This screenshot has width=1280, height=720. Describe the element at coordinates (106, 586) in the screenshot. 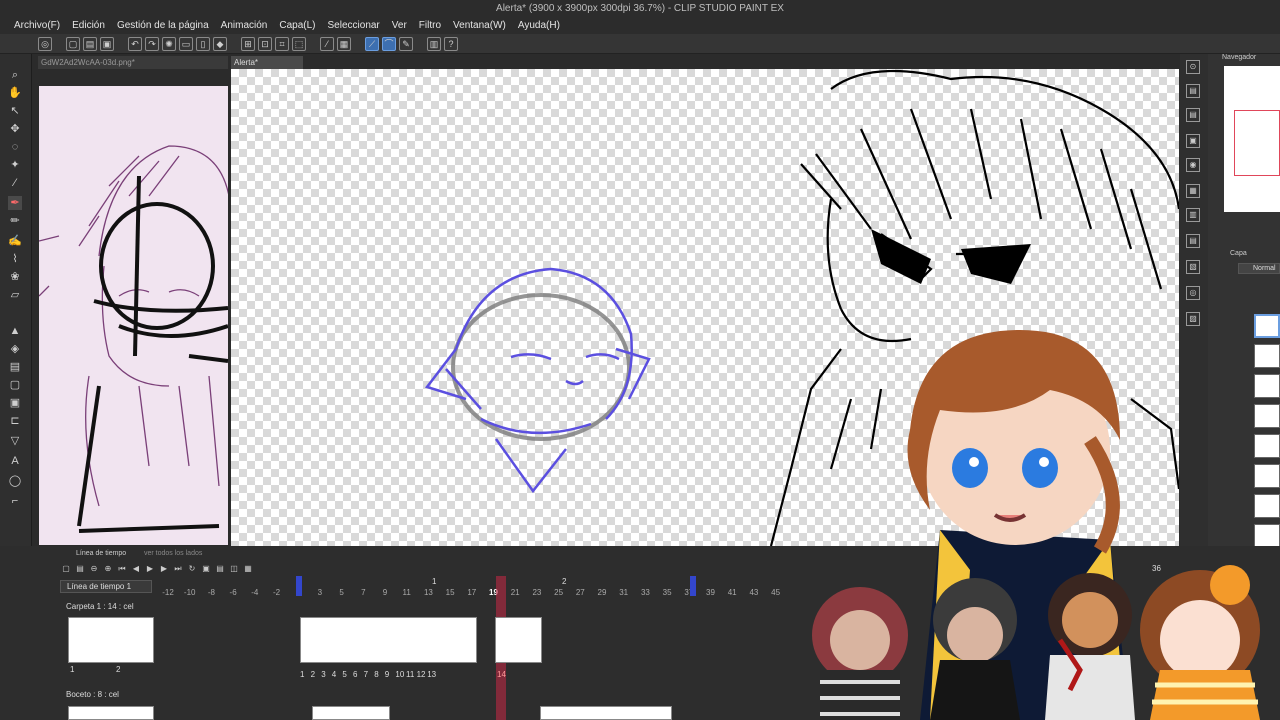

I see `timeline-select: Línea de tiempo 1` at that location.